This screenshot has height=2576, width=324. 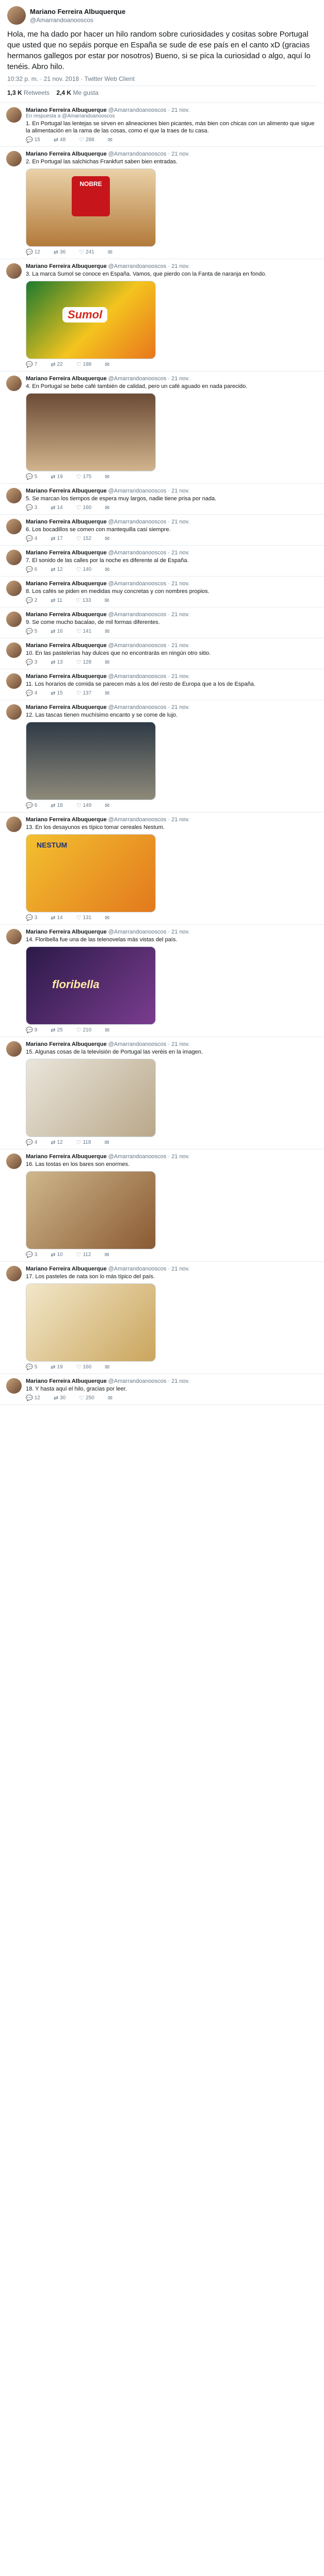 I want to click on reply-button: 💬 5, so click(x=31, y=631).